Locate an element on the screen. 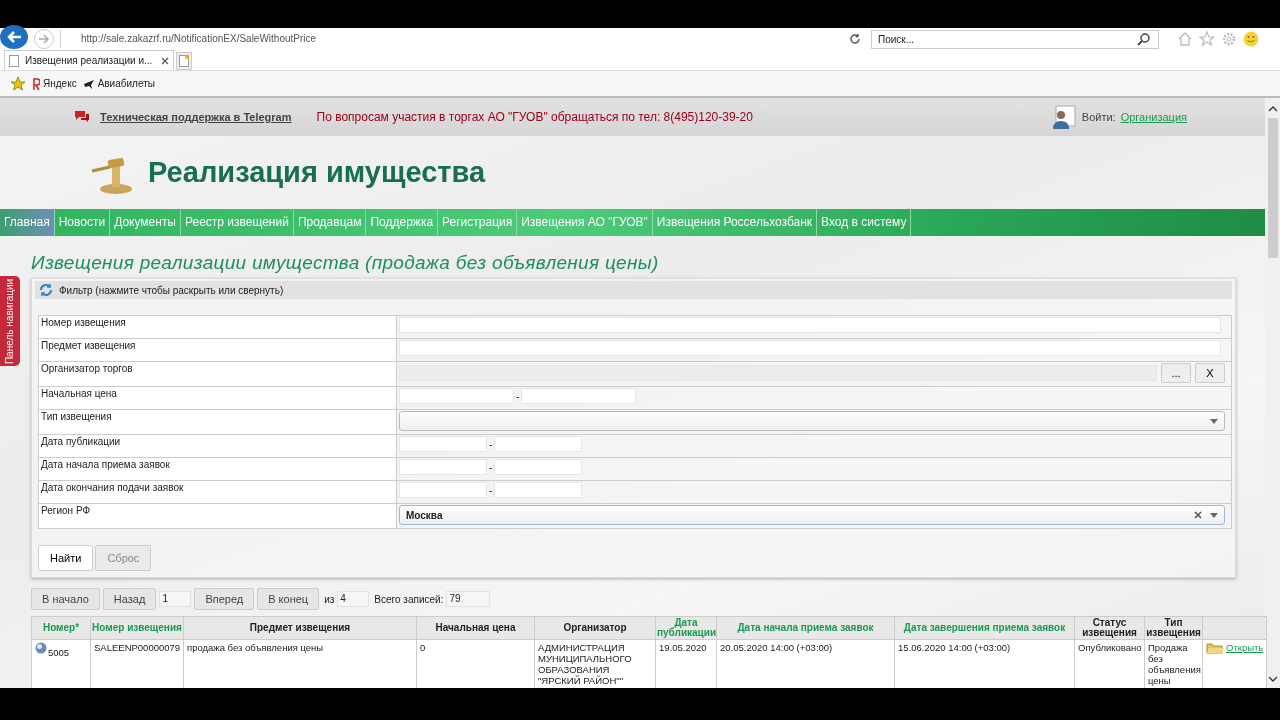 The image size is (1280, 720). close-icon is located at coordinates (165, 60).